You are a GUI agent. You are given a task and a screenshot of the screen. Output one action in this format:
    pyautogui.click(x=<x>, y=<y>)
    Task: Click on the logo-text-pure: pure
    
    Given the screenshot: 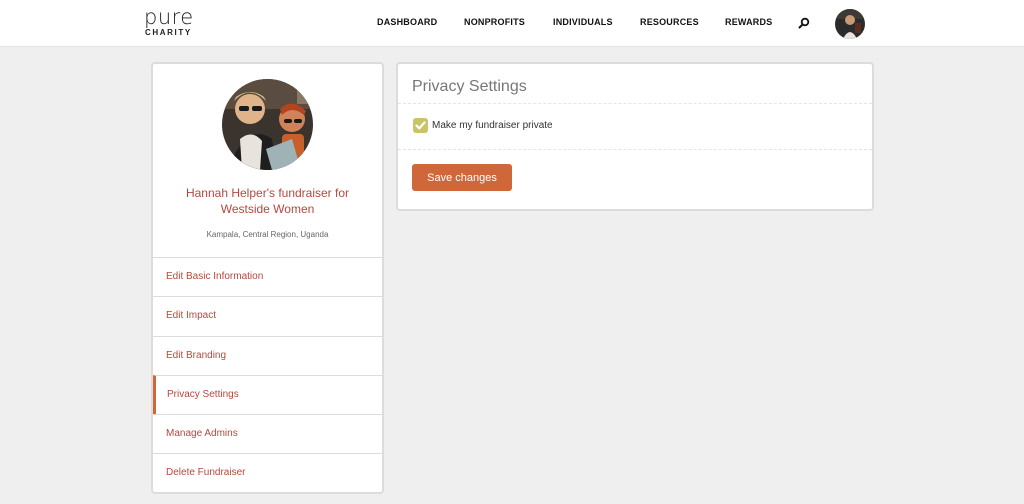 What is the action you would take?
    pyautogui.click(x=169, y=17)
    